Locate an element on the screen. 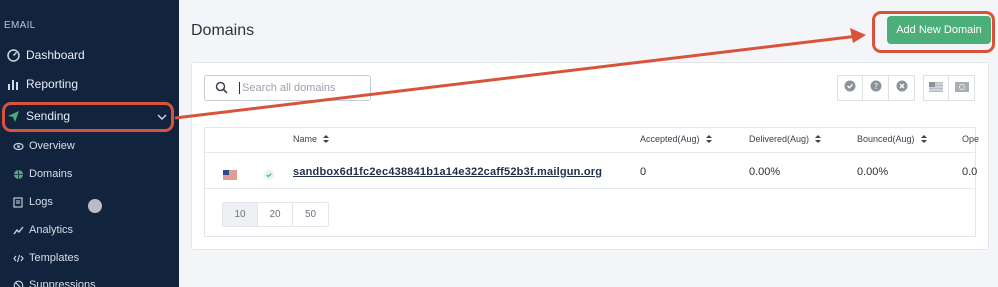 Image resolution: width=998 pixels, height=287 pixels. filter-us-region-button is located at coordinates (936, 88).